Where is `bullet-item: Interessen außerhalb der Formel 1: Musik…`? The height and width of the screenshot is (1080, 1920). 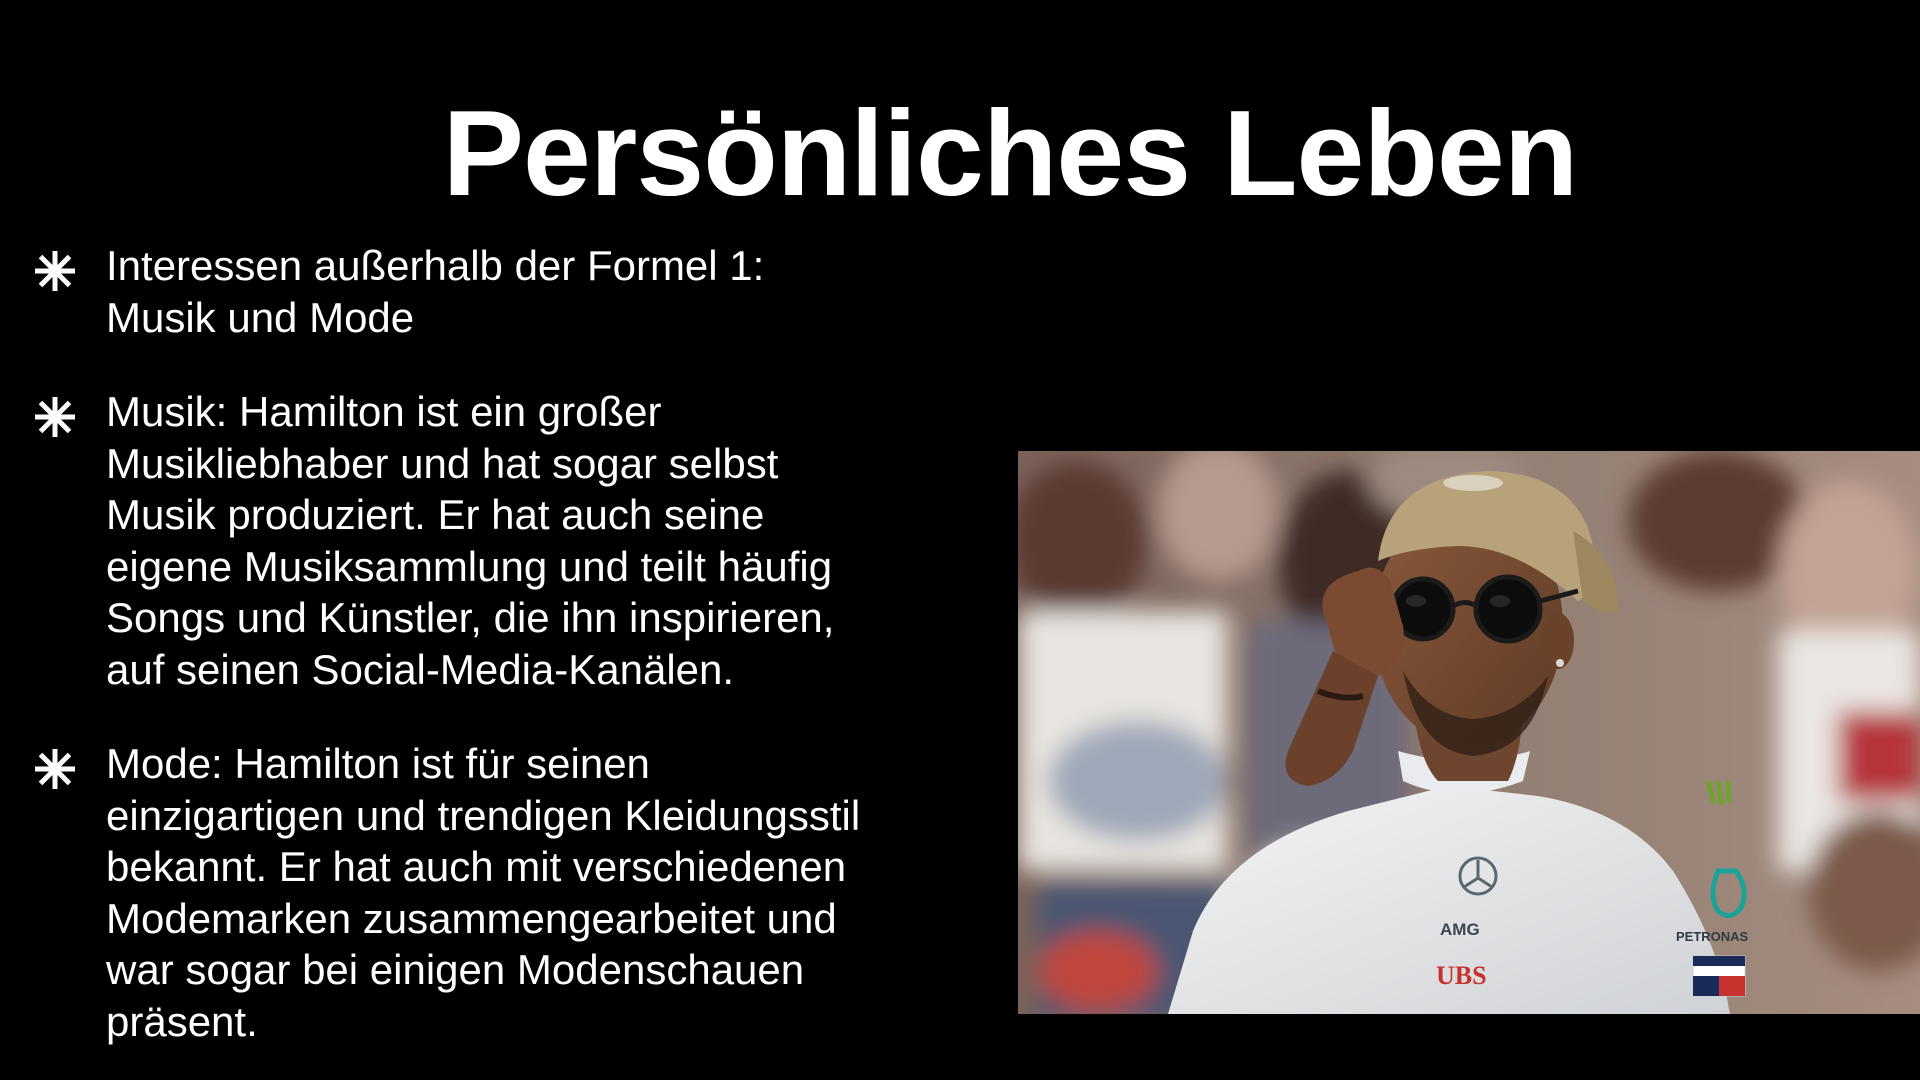 bullet-item: Interessen außerhalb der Formel 1: Musik… is located at coordinates (522, 291).